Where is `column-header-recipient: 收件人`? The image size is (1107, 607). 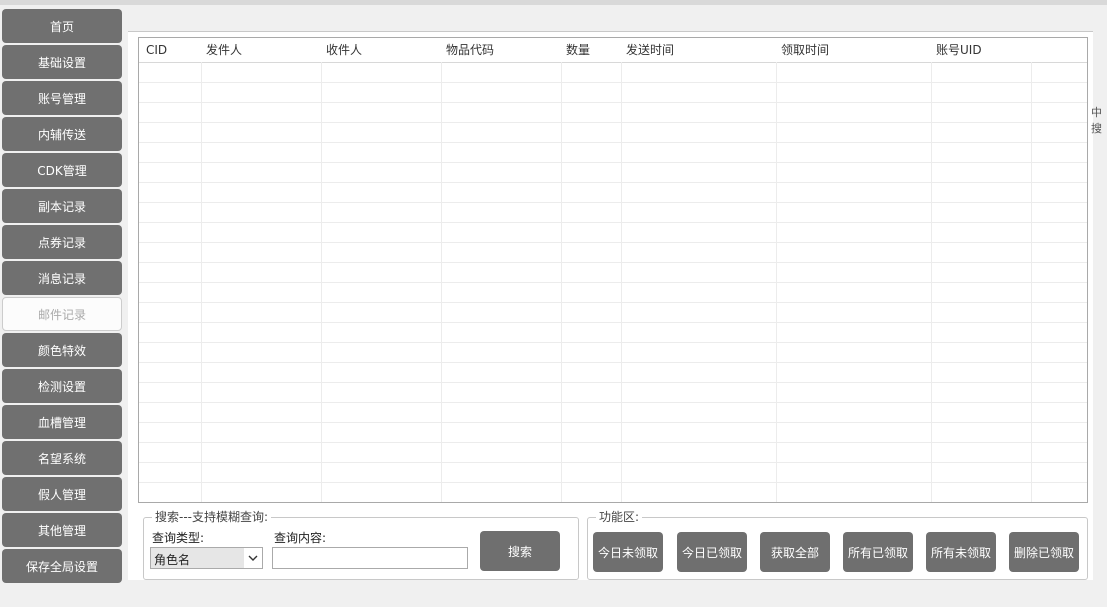 column-header-recipient: 收件人 is located at coordinates (379, 50).